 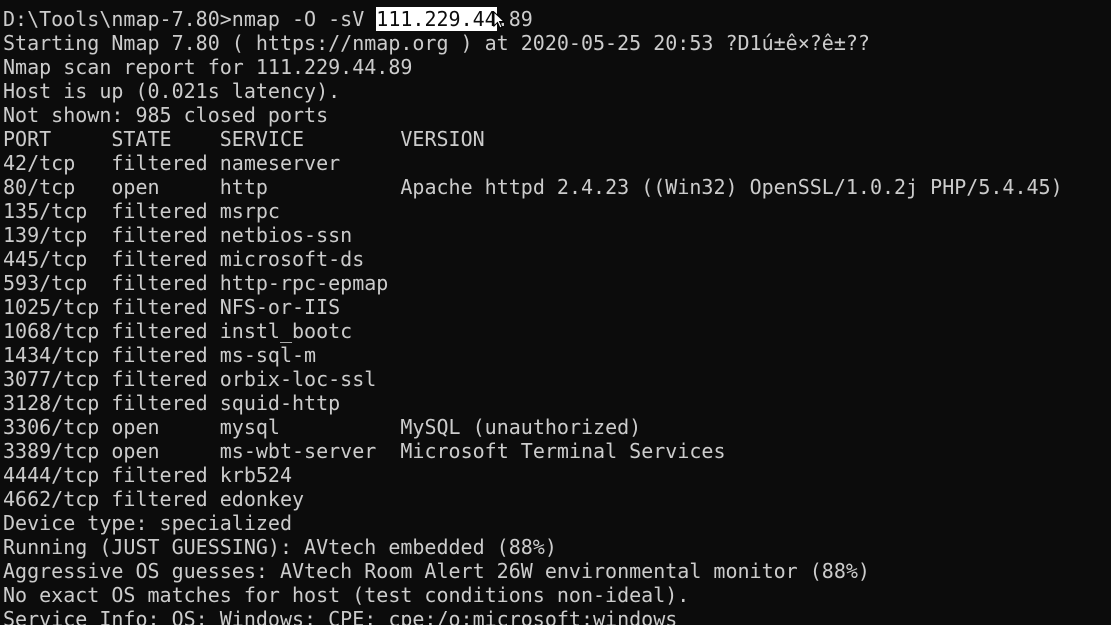 I want to click on port-cell: 135/tcp, so click(x=57, y=211).